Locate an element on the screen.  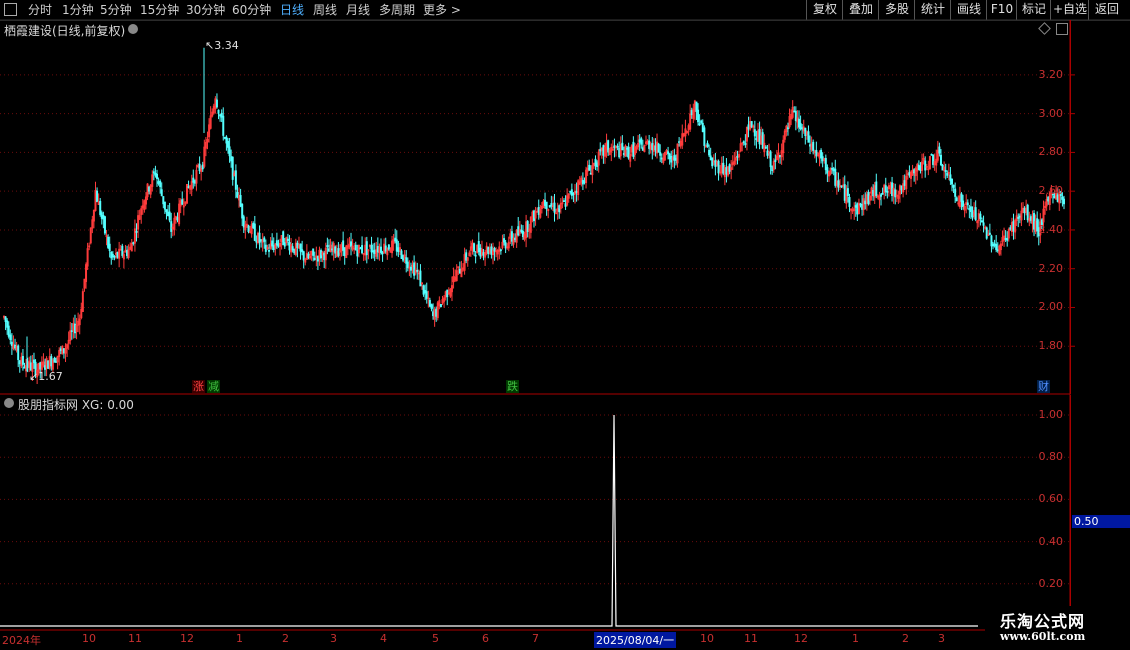
toolbar-button-4: 画线 is located at coordinates (968, 10).